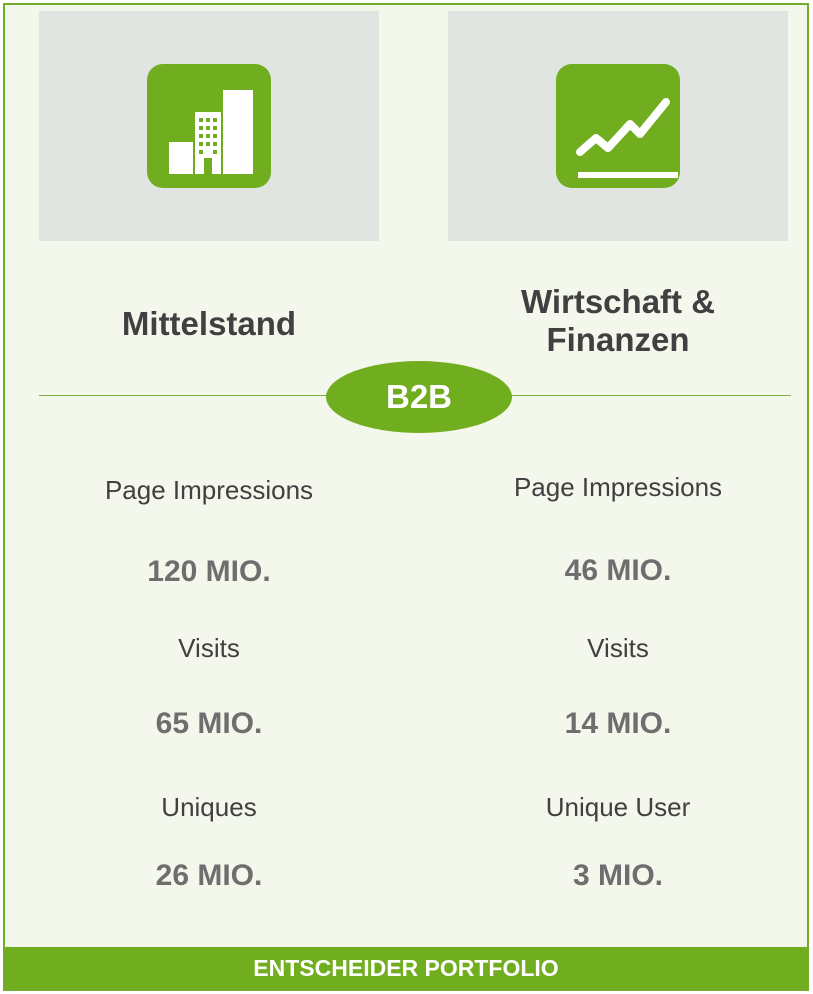 This screenshot has width=813, height=994. Describe the element at coordinates (618, 320) in the screenshot. I see `column-title-finanzen: Wirtschaft & Finanzen` at that location.